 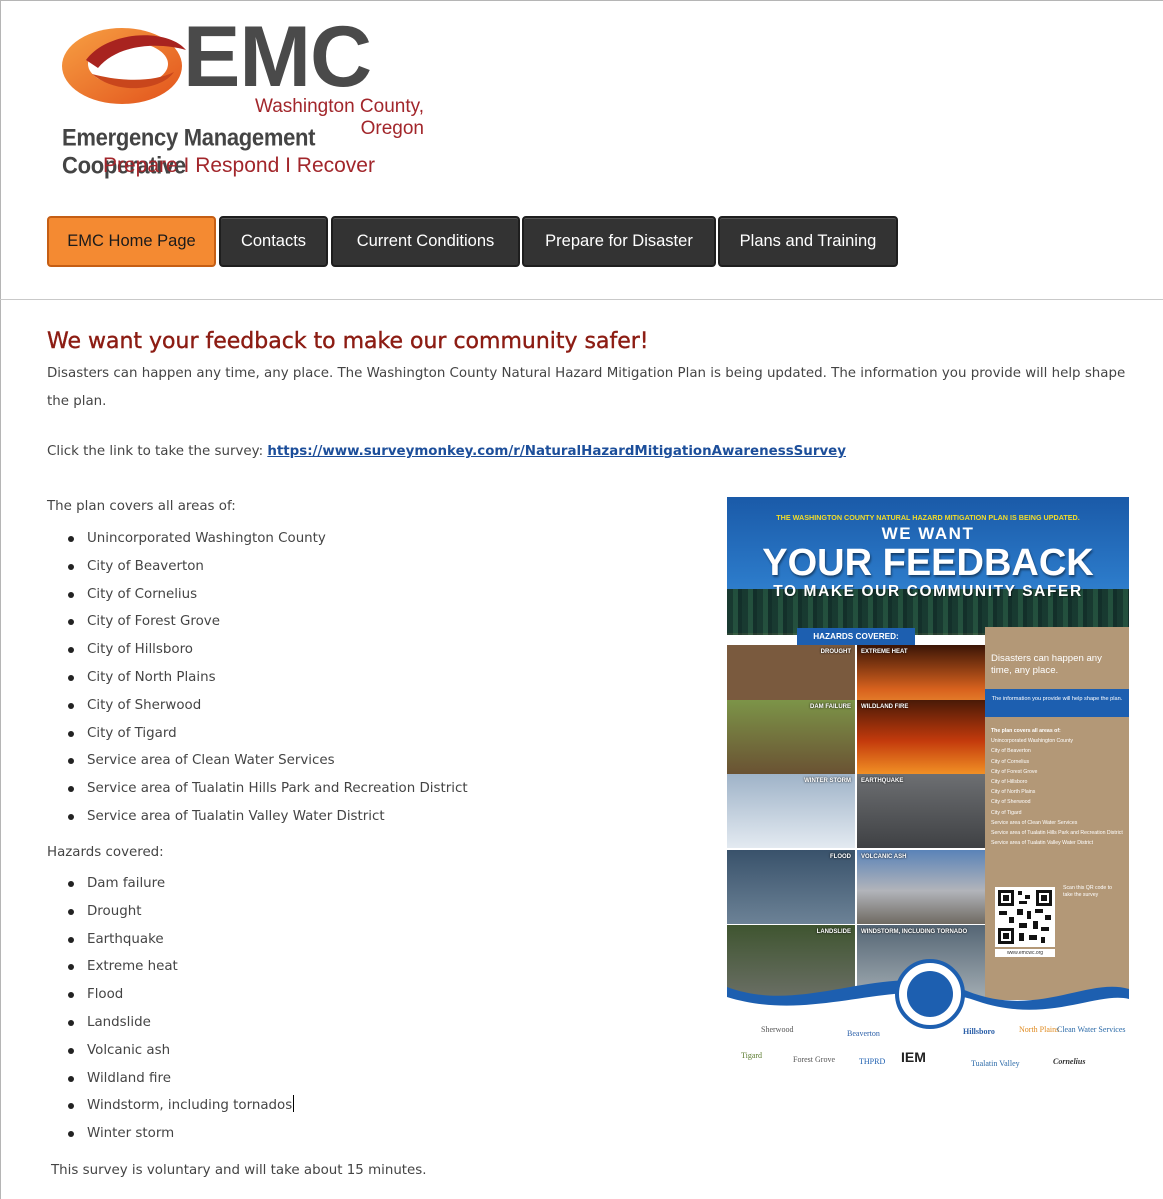 I want to click on logo-brand-text: EMC, so click(x=277, y=57).